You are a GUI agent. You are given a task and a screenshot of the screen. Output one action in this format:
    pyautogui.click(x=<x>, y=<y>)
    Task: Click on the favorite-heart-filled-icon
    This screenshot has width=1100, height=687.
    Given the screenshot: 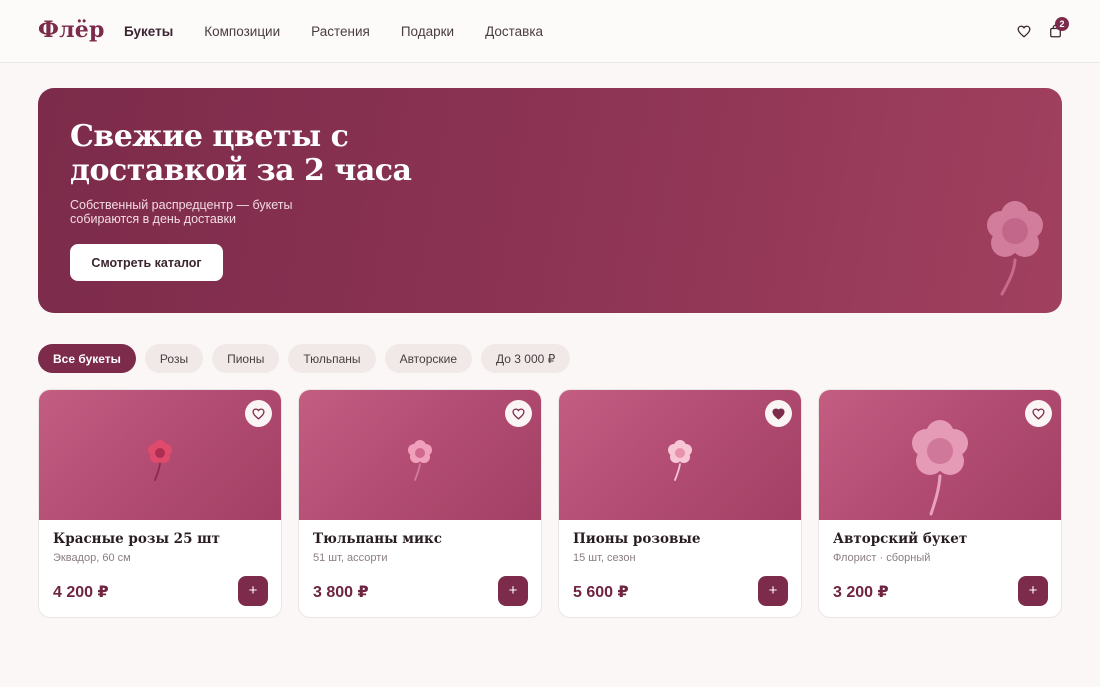 What is the action you would take?
    pyautogui.click(x=778, y=413)
    